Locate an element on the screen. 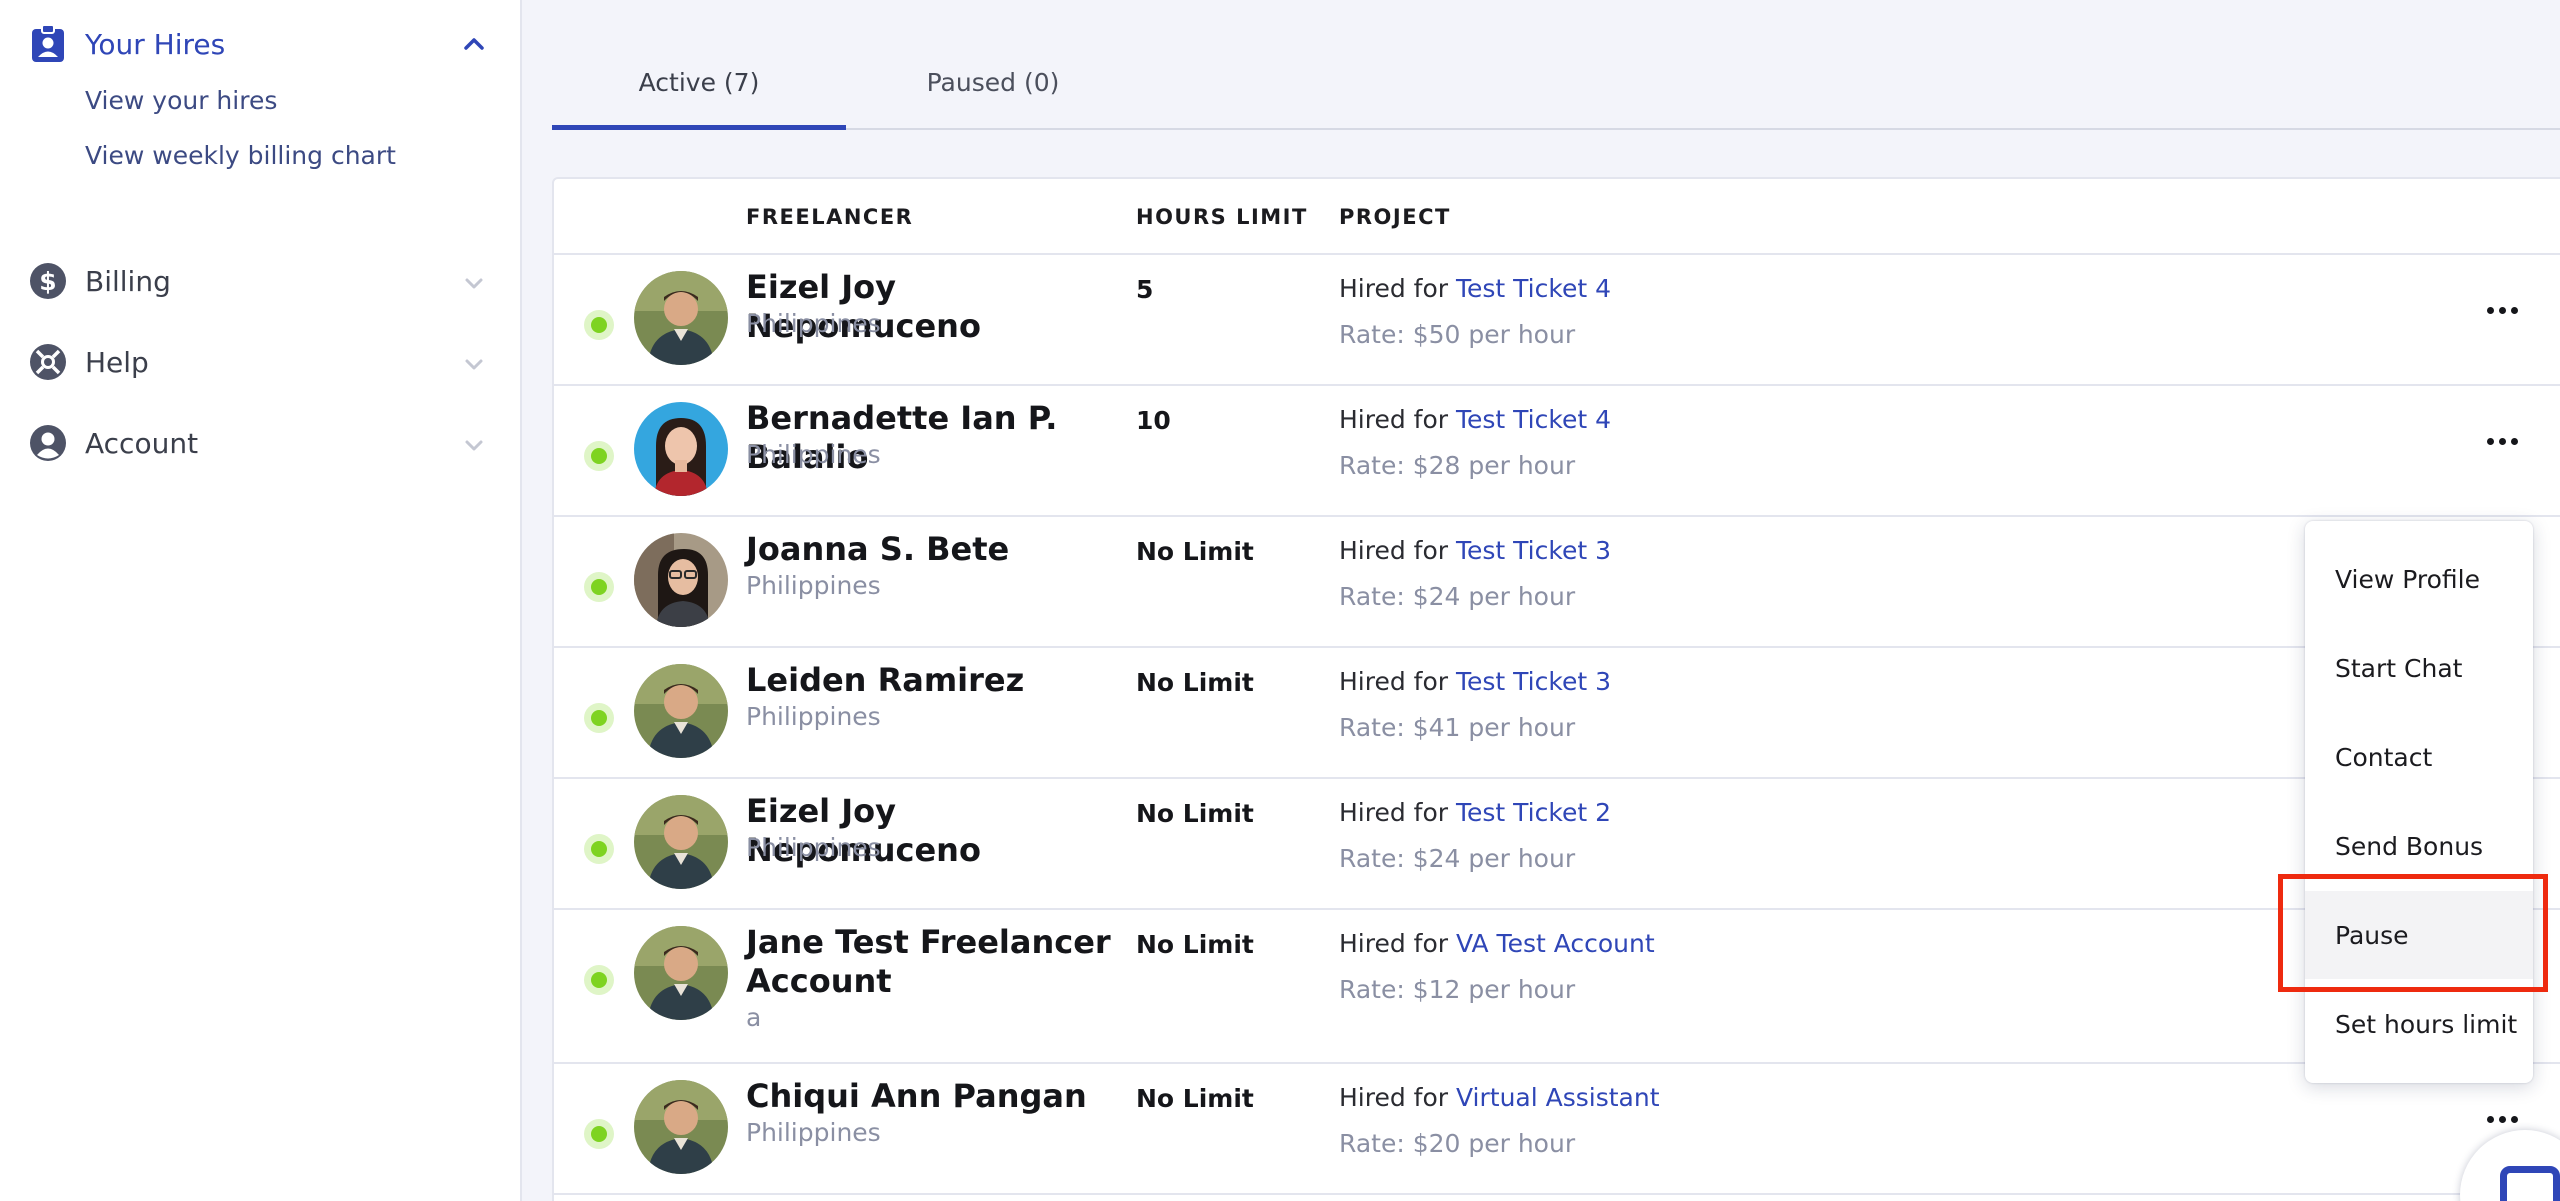 The image size is (2560, 1201). hired-for-text: Hired for Virtual Assistant is located at coordinates (1499, 1097).